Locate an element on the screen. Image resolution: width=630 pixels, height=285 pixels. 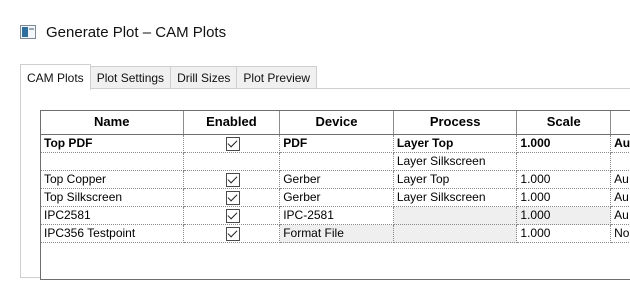
row-extra is located at coordinates (620, 162).